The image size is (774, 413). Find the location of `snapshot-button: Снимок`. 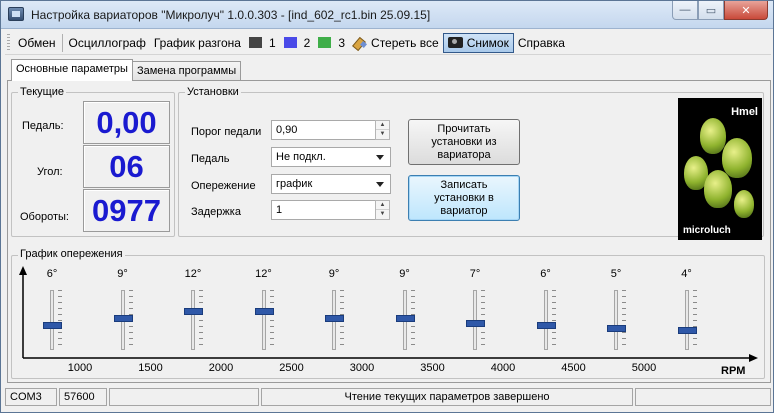

snapshot-button: Снимок is located at coordinates (478, 42).